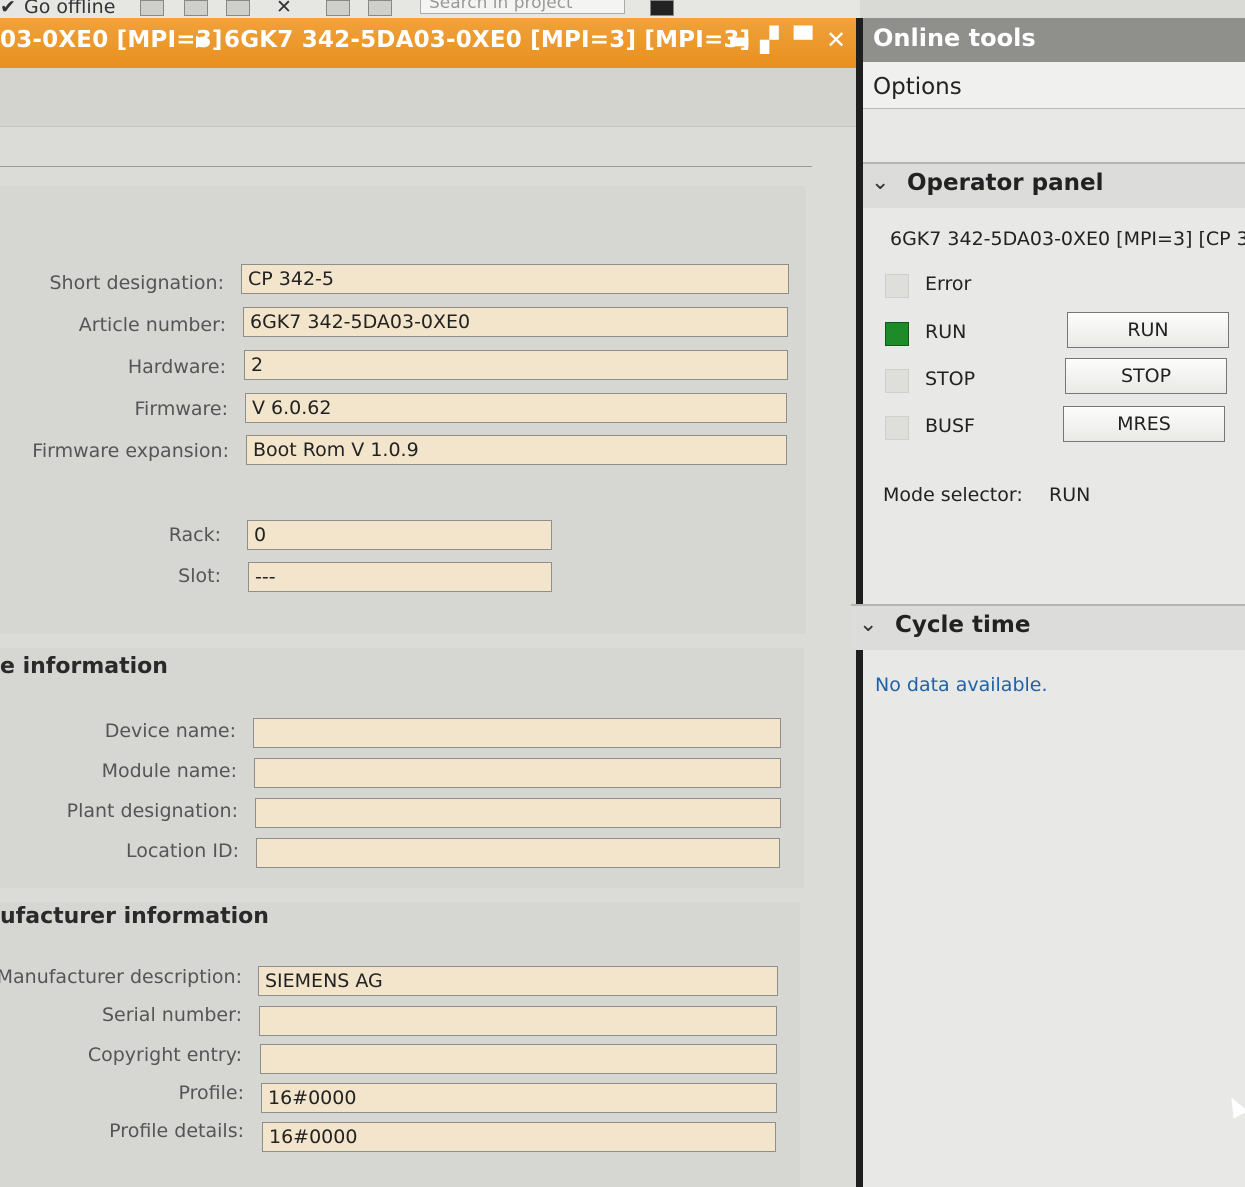 The height and width of the screenshot is (1187, 1245). What do you see at coordinates (130, 451) in the screenshot?
I see `firmware-expansion-label: Firmware expansion:` at bounding box center [130, 451].